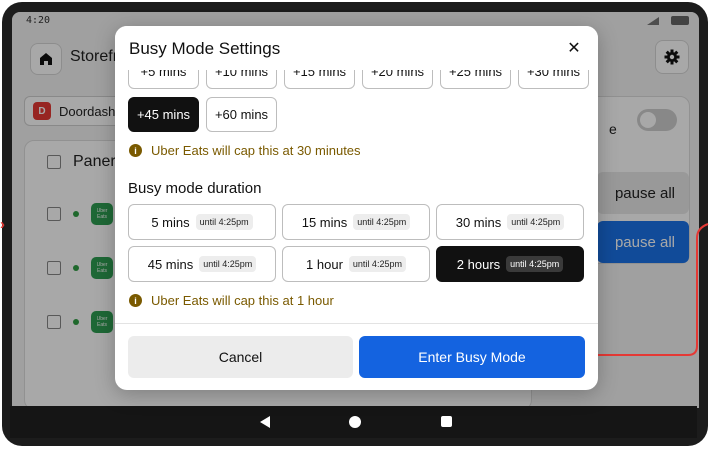 This screenshot has width=711, height=452. Describe the element at coordinates (472, 357) in the screenshot. I see `enter-busy-mode-button: Enter Busy Mode` at that location.